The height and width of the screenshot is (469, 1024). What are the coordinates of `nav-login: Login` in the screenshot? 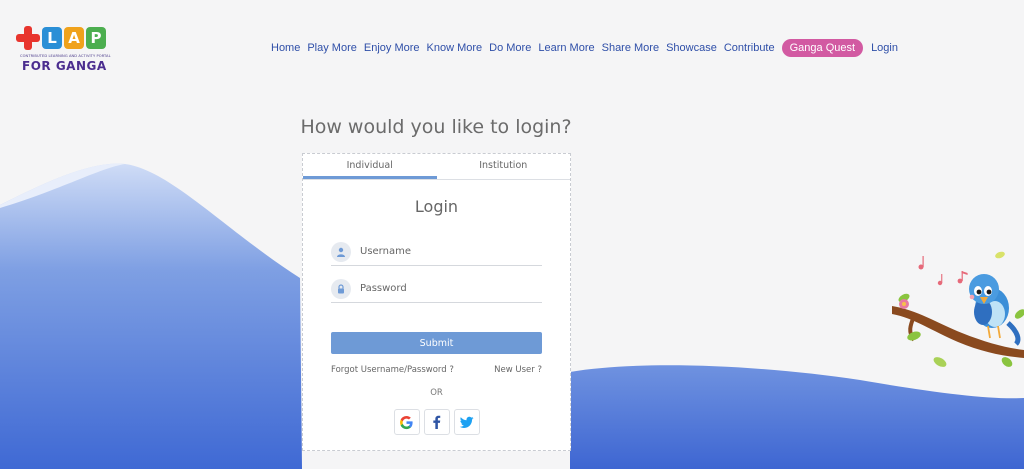 It's located at (884, 48).